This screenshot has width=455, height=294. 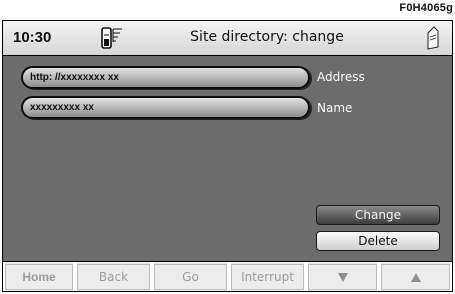 I want to click on signal-strength-icon, so click(x=112, y=40).